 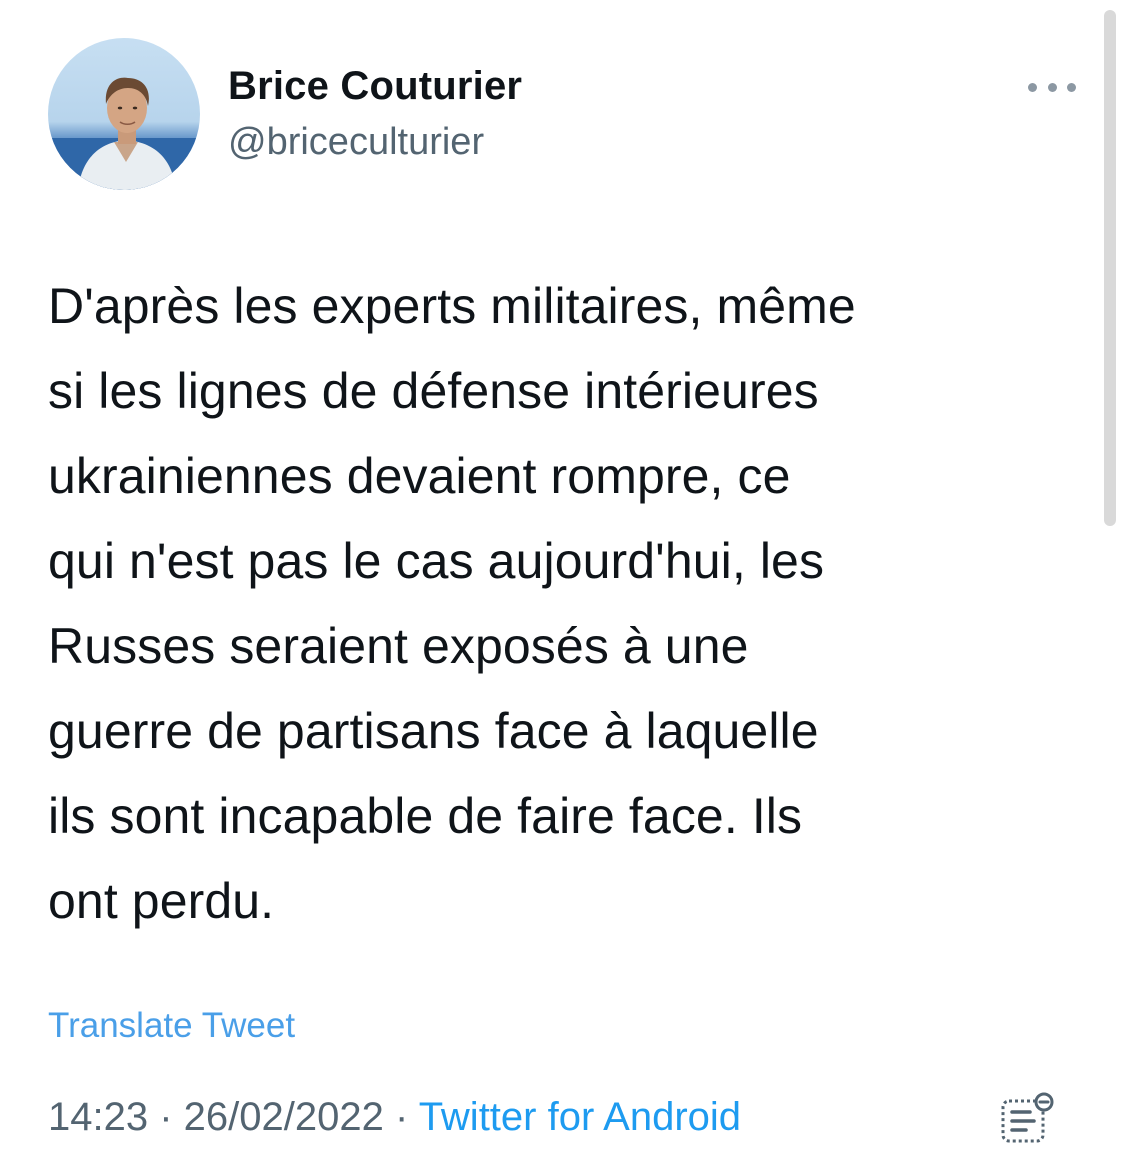 What do you see at coordinates (1028, 1119) in the screenshot?
I see `tweet-analytics-icon` at bounding box center [1028, 1119].